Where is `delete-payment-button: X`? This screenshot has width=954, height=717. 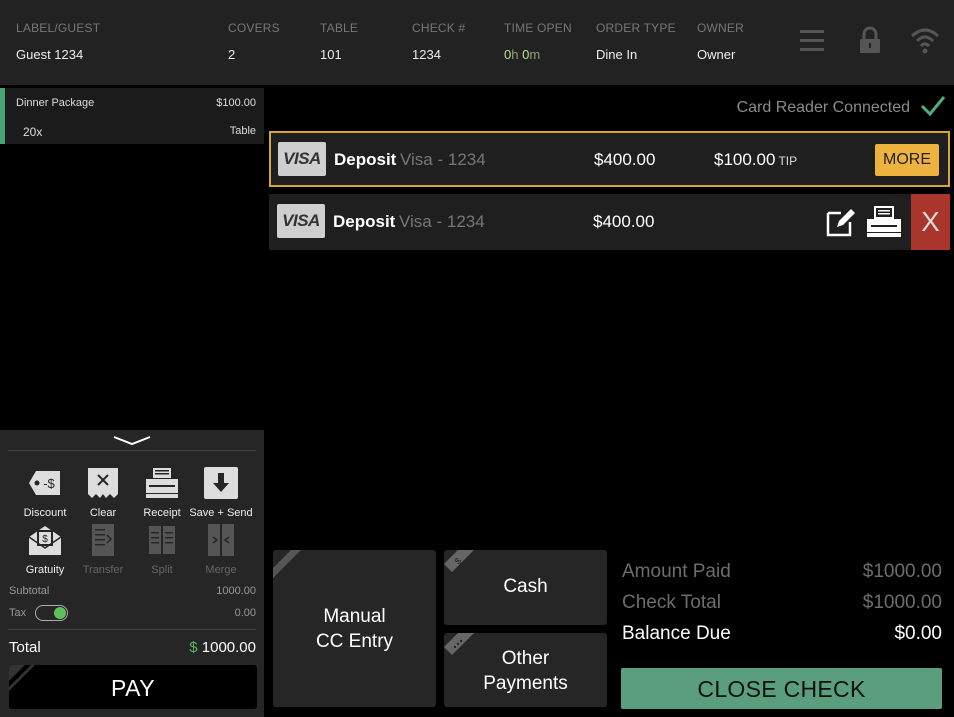 delete-payment-button: X is located at coordinates (930, 222).